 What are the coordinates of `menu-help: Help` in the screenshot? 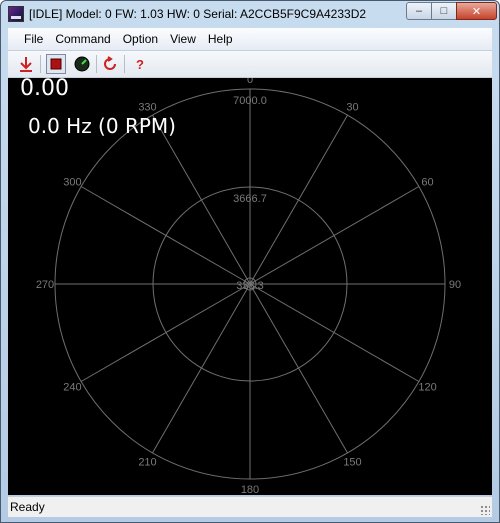 It's located at (220, 39).